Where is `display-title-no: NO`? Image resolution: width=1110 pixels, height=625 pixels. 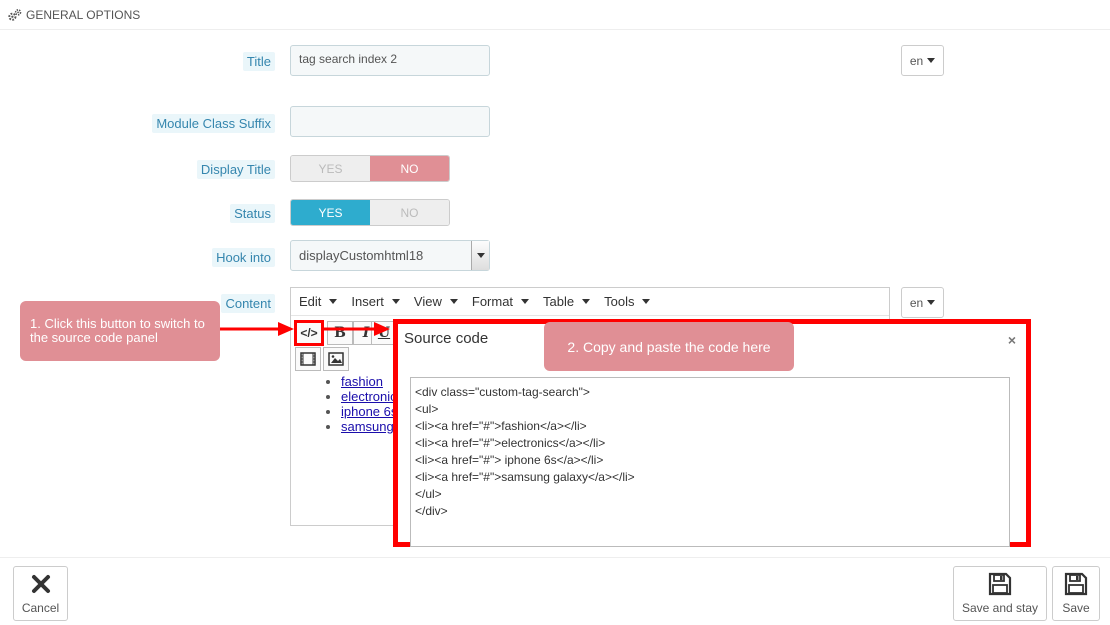 display-title-no: NO is located at coordinates (409, 168).